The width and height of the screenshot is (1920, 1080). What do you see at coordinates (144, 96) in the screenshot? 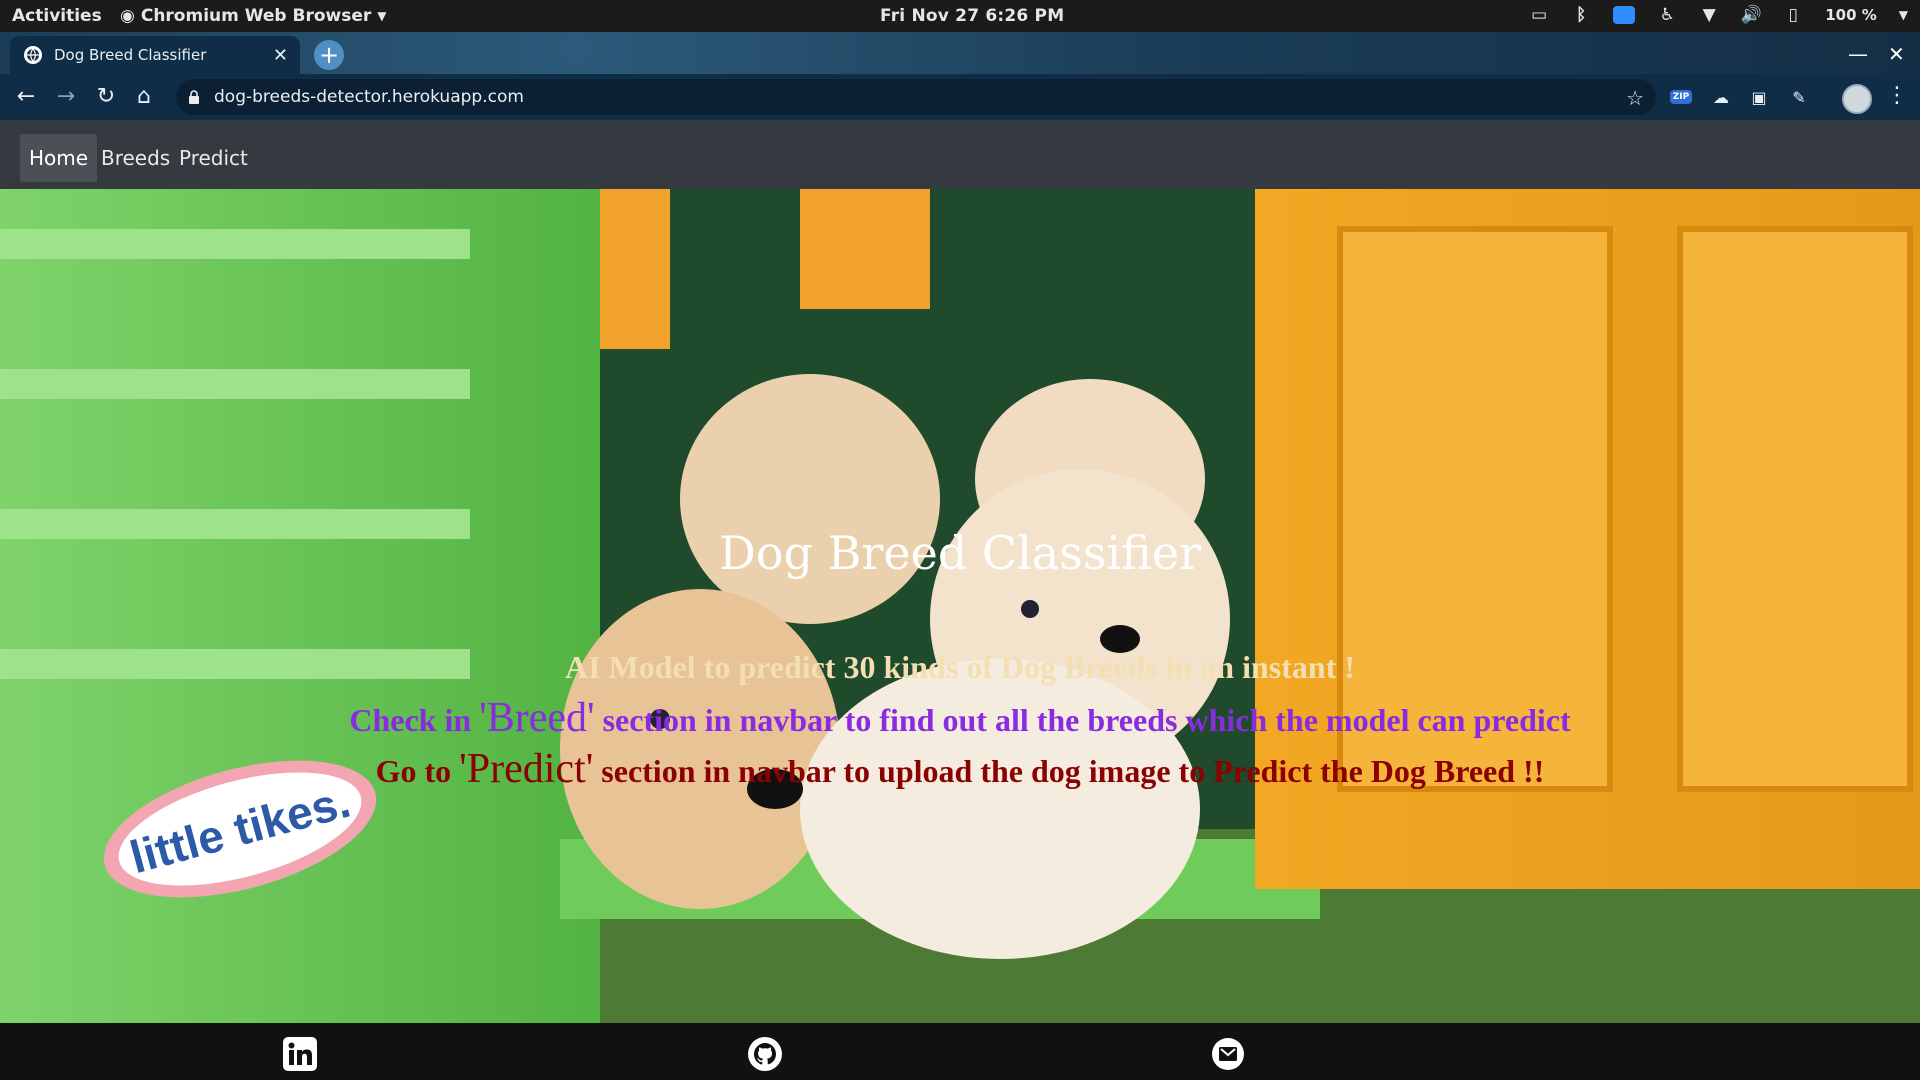
I see `home-icon: ⌂` at bounding box center [144, 96].